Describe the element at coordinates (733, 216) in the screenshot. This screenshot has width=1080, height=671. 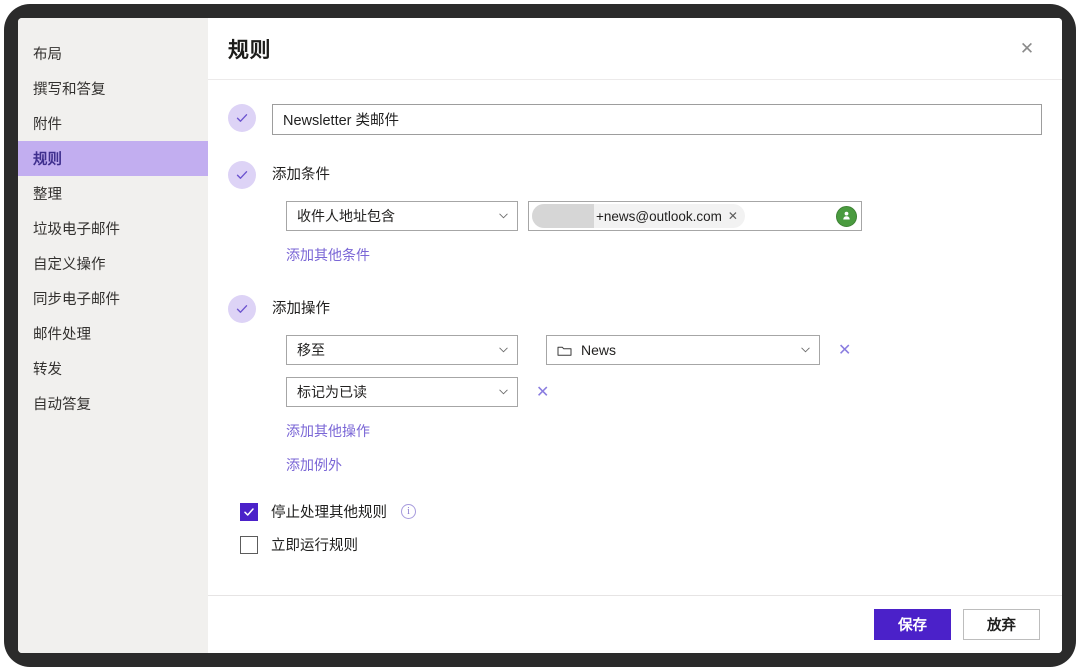
I see `remove-recipient-icon: ✕` at that location.